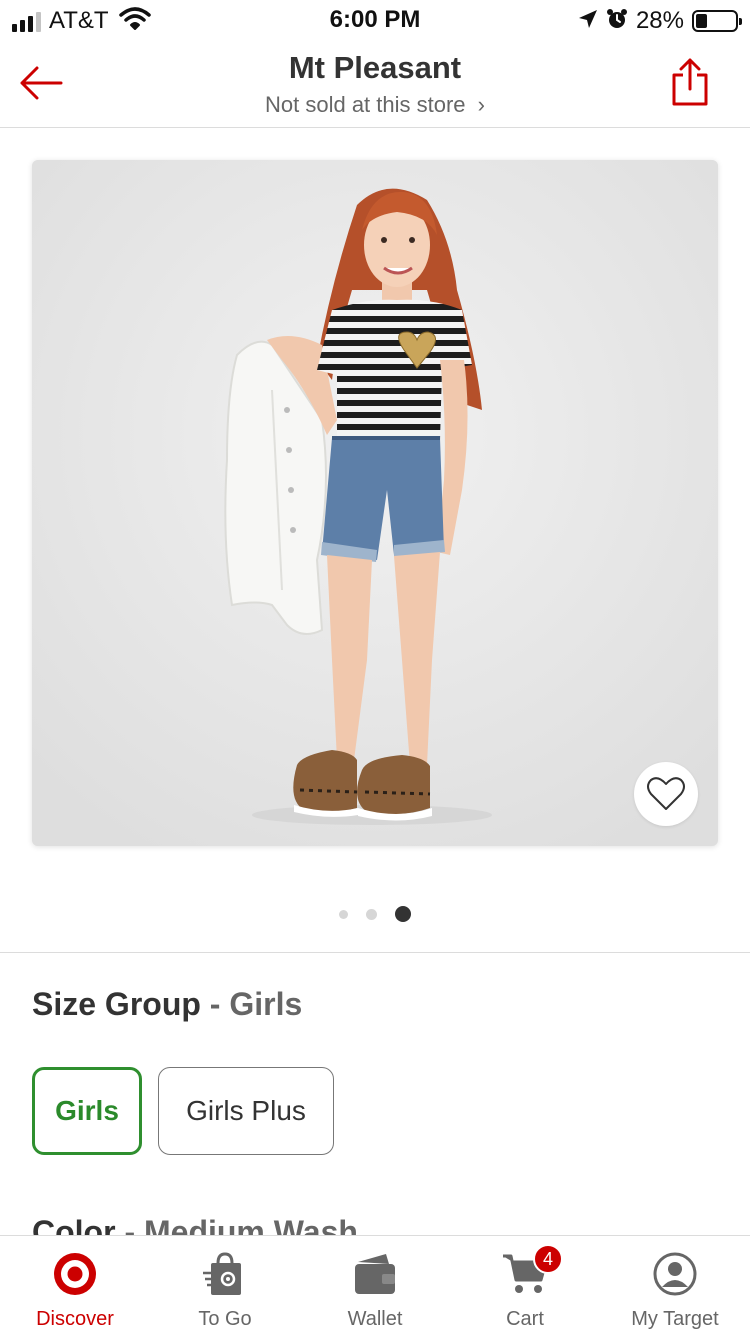 This screenshot has height=1334, width=750. I want to click on tab-to-go: To Go, so click(225, 1285).